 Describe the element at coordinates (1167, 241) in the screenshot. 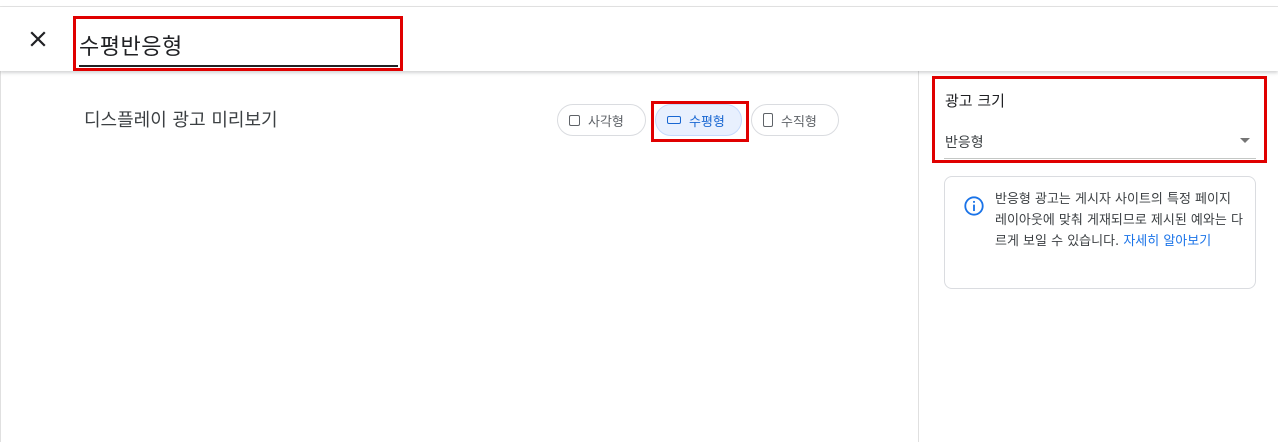

I see `learn-more-link: 자세히 알아보기` at that location.